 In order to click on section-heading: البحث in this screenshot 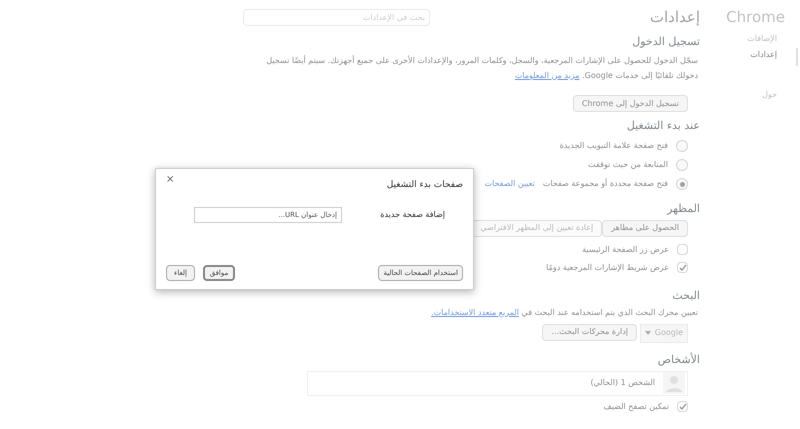, I will do `click(686, 295)`.